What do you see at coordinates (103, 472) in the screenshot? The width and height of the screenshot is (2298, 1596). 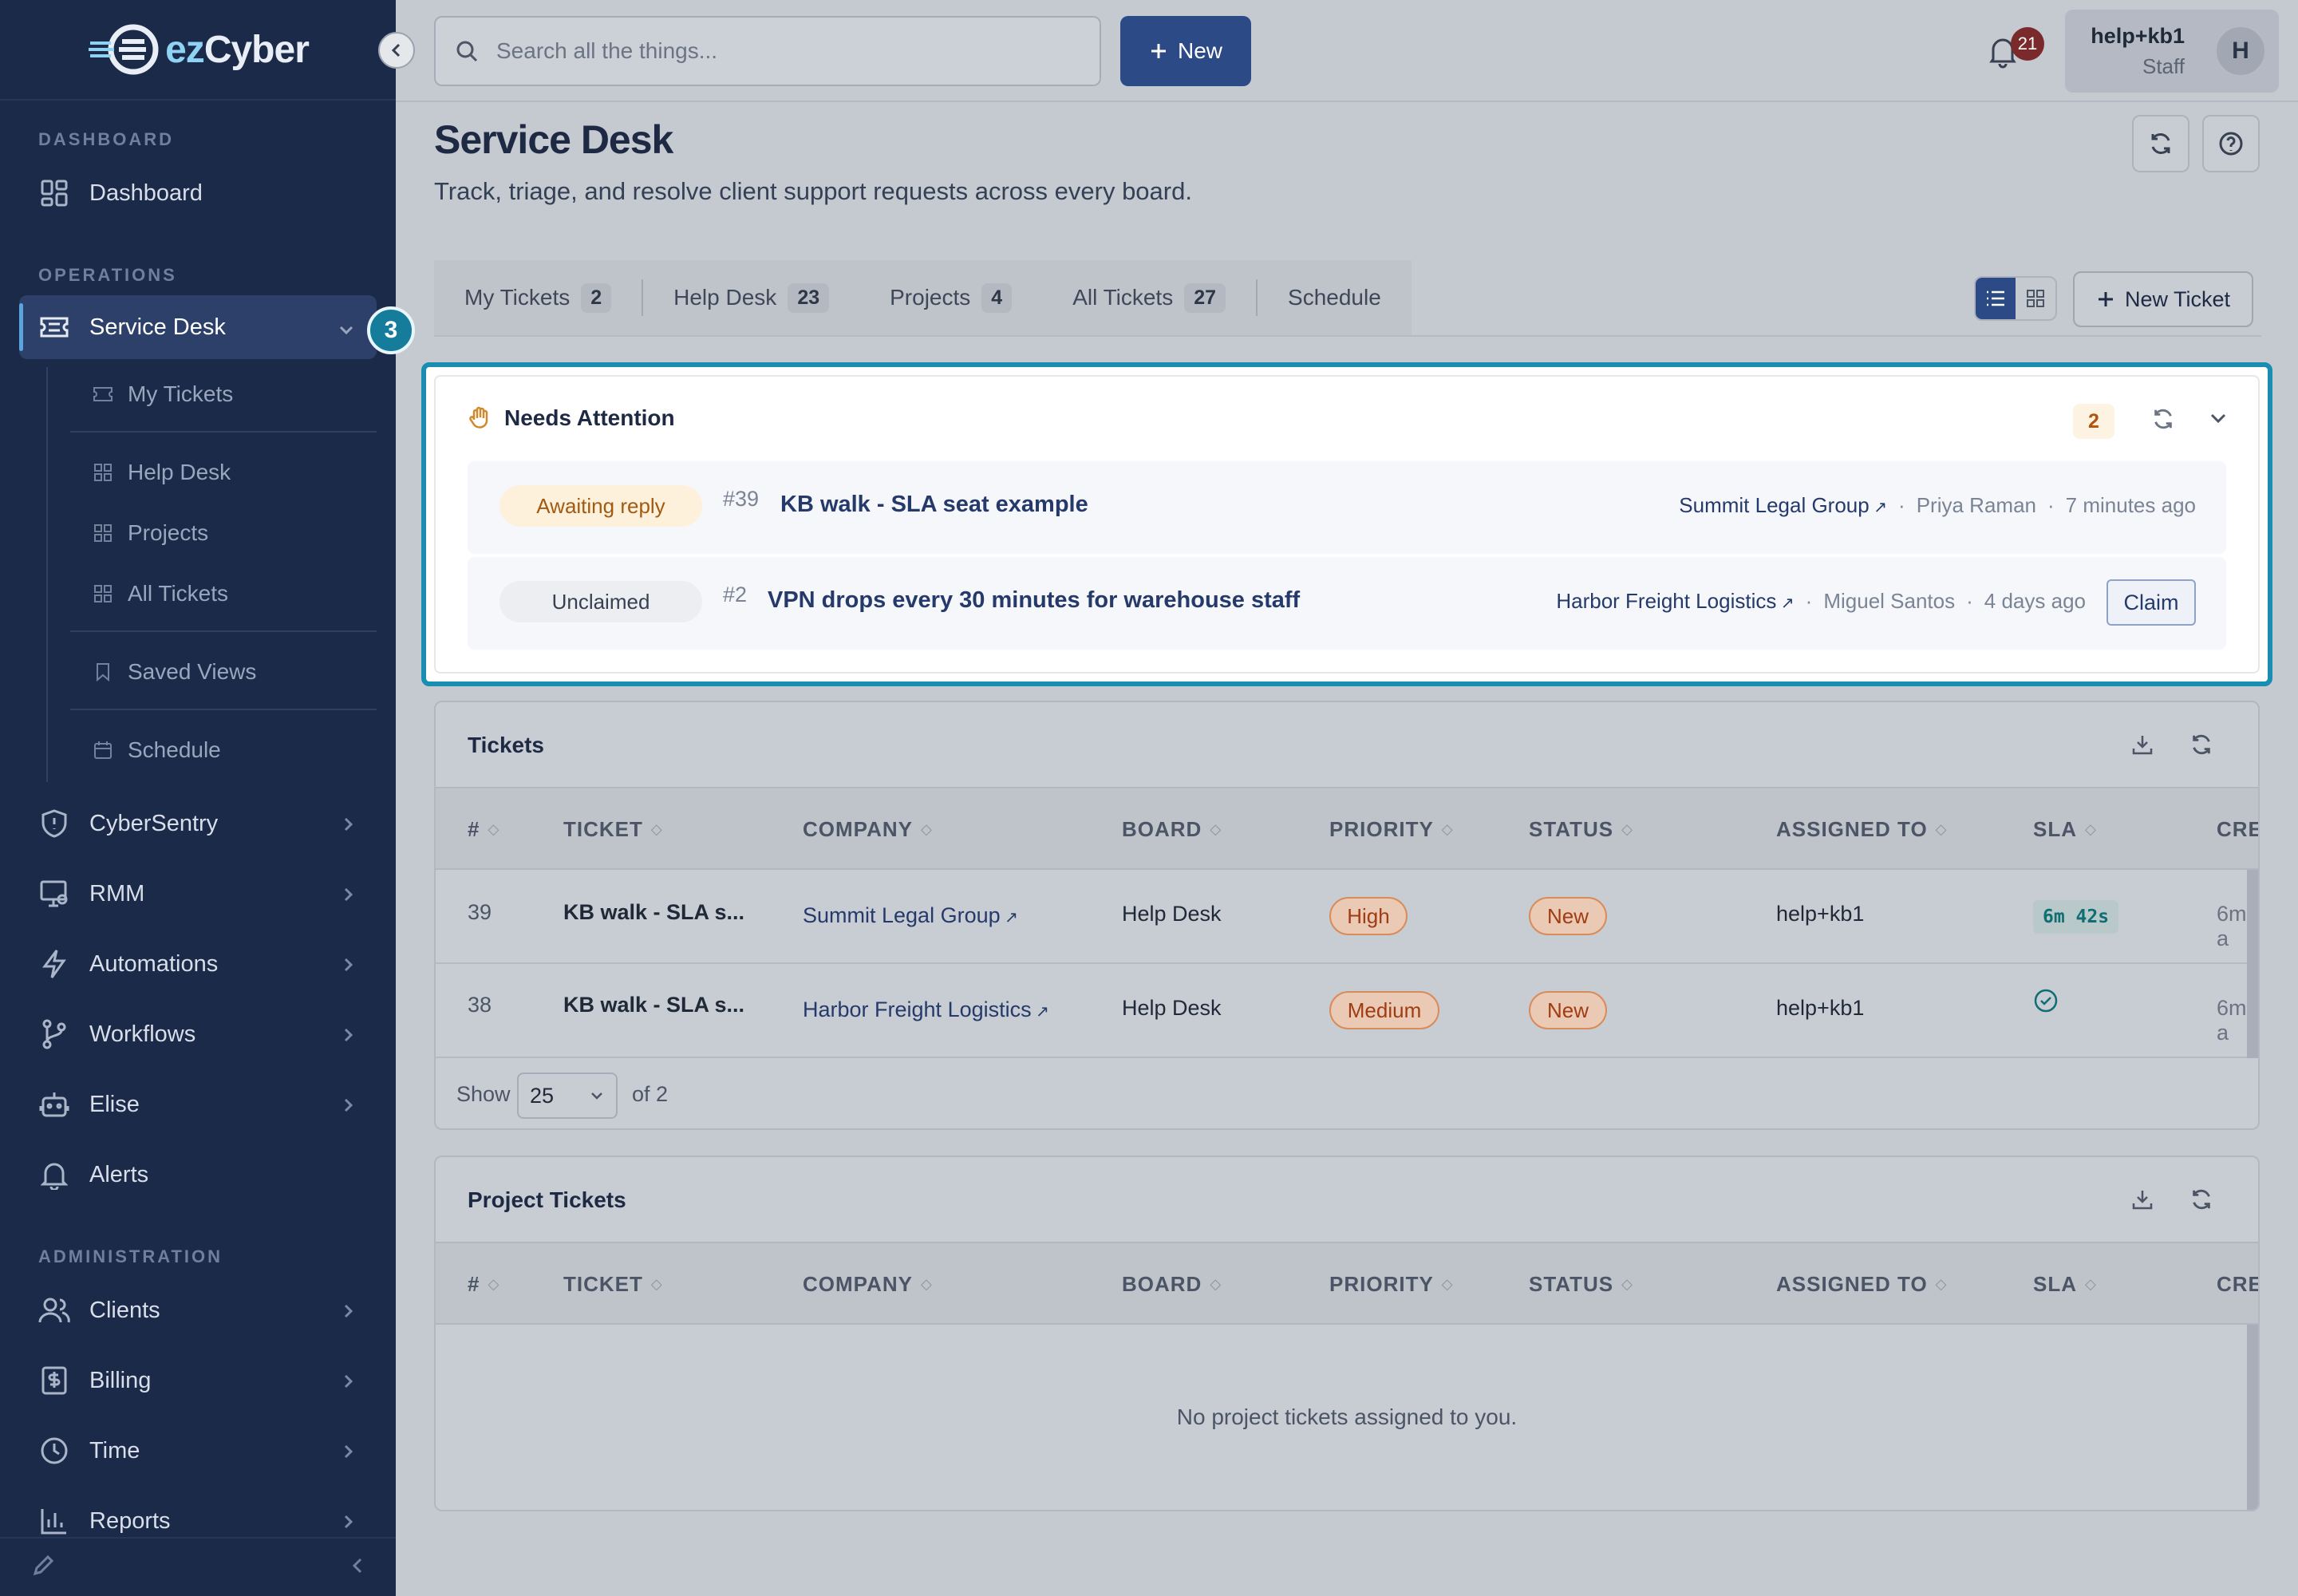 I see `grid-icon` at bounding box center [103, 472].